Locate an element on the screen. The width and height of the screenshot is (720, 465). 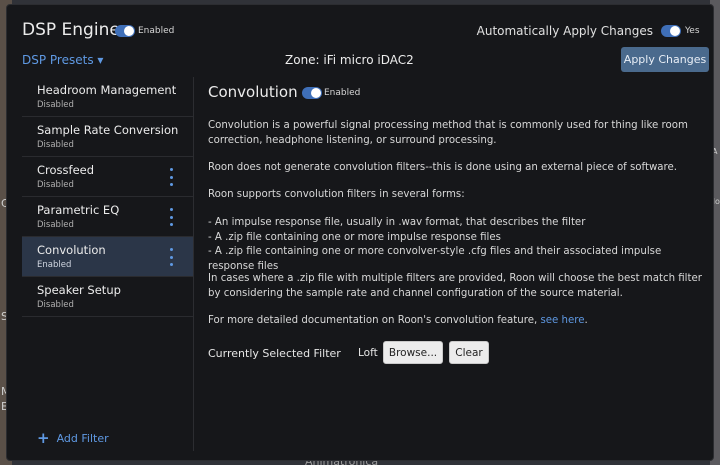
sidebar-item-speaker-setup: Speaker Setup Disabled is located at coordinates (107, 297).